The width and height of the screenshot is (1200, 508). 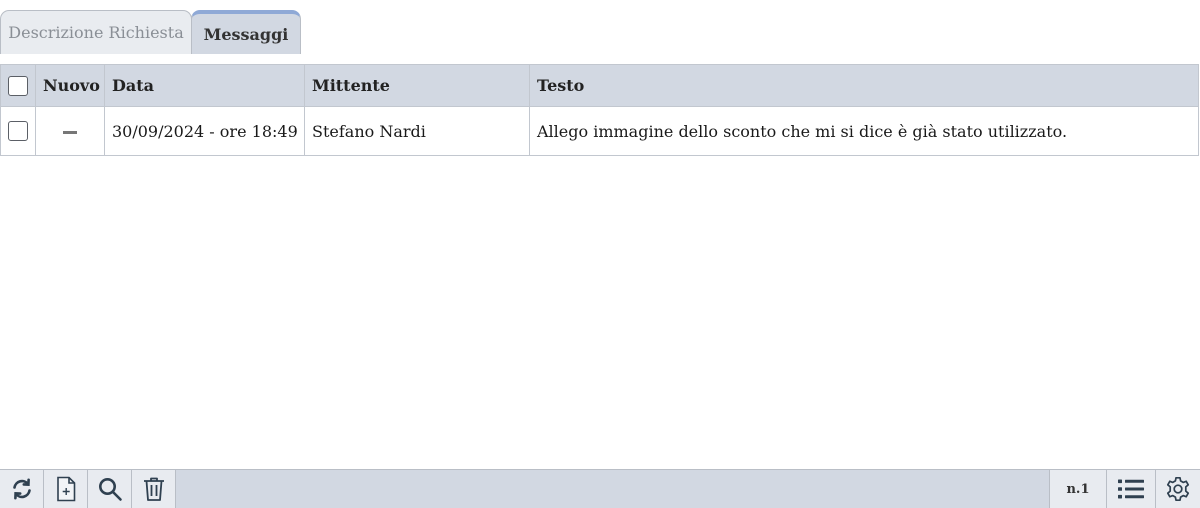 I want to click on gear-icon, so click(x=1178, y=489).